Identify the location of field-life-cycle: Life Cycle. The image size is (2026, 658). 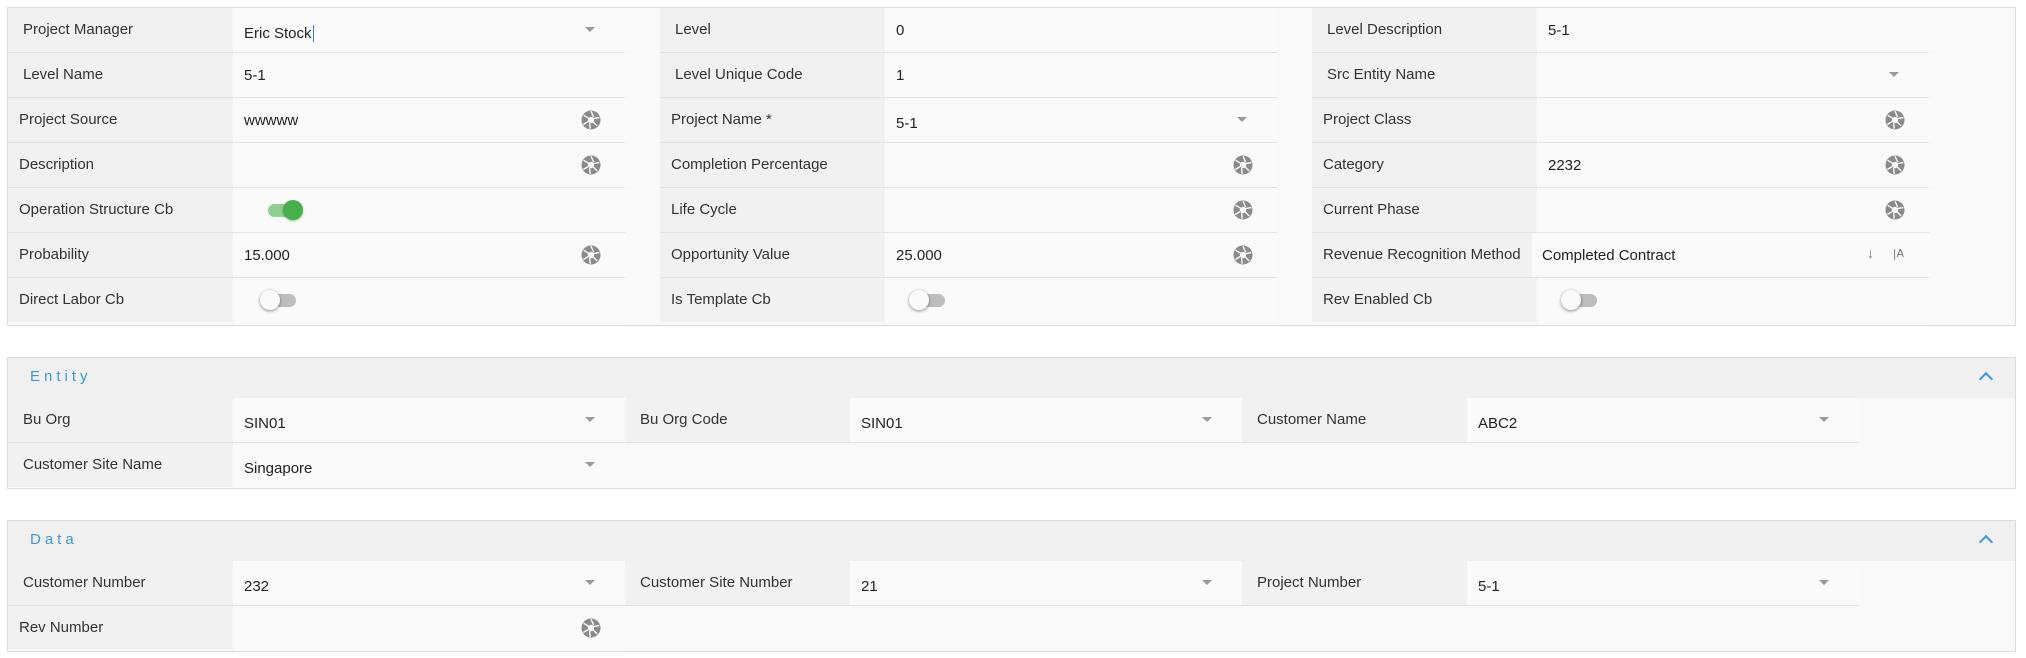
(968, 210).